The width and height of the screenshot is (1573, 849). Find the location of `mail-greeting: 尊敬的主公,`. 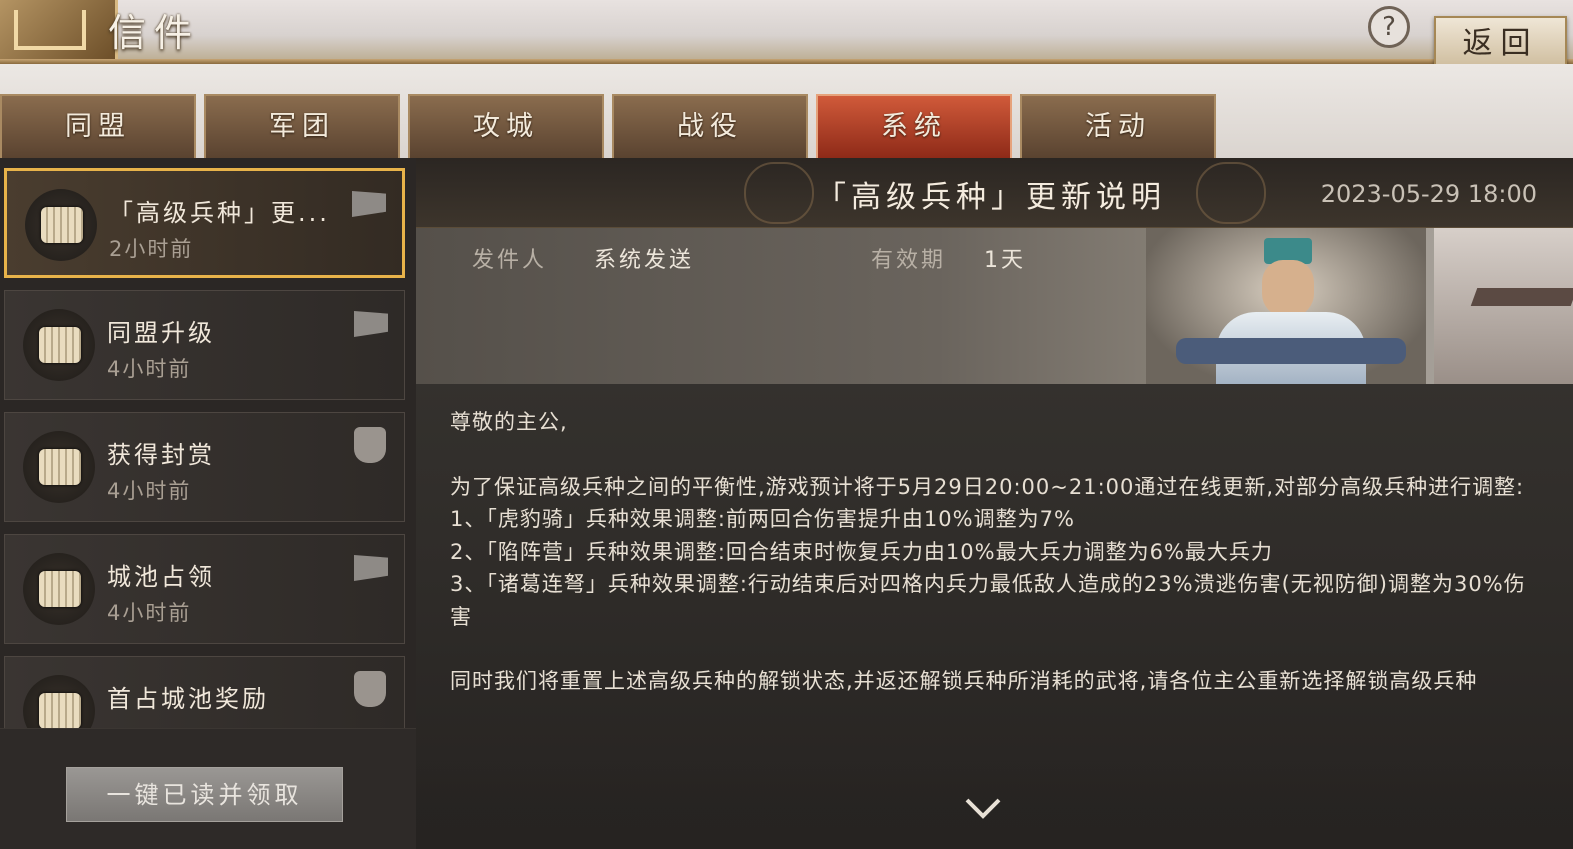

mail-greeting: 尊敬的主公, is located at coordinates (509, 422).